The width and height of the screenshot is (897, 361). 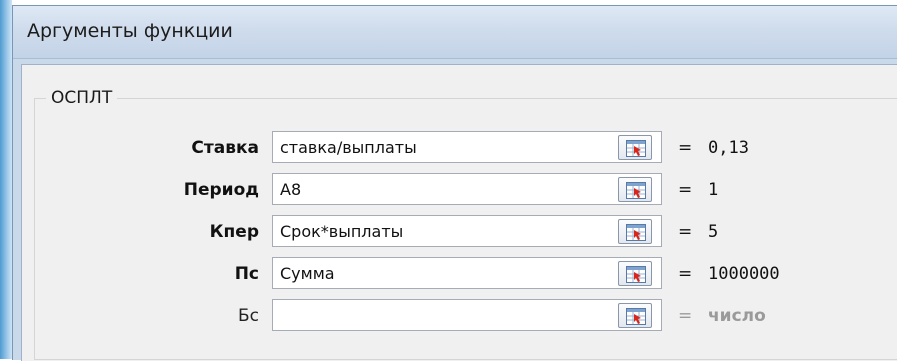 What do you see at coordinates (713, 190) in the screenshot?
I see `argument-result: 1` at bounding box center [713, 190].